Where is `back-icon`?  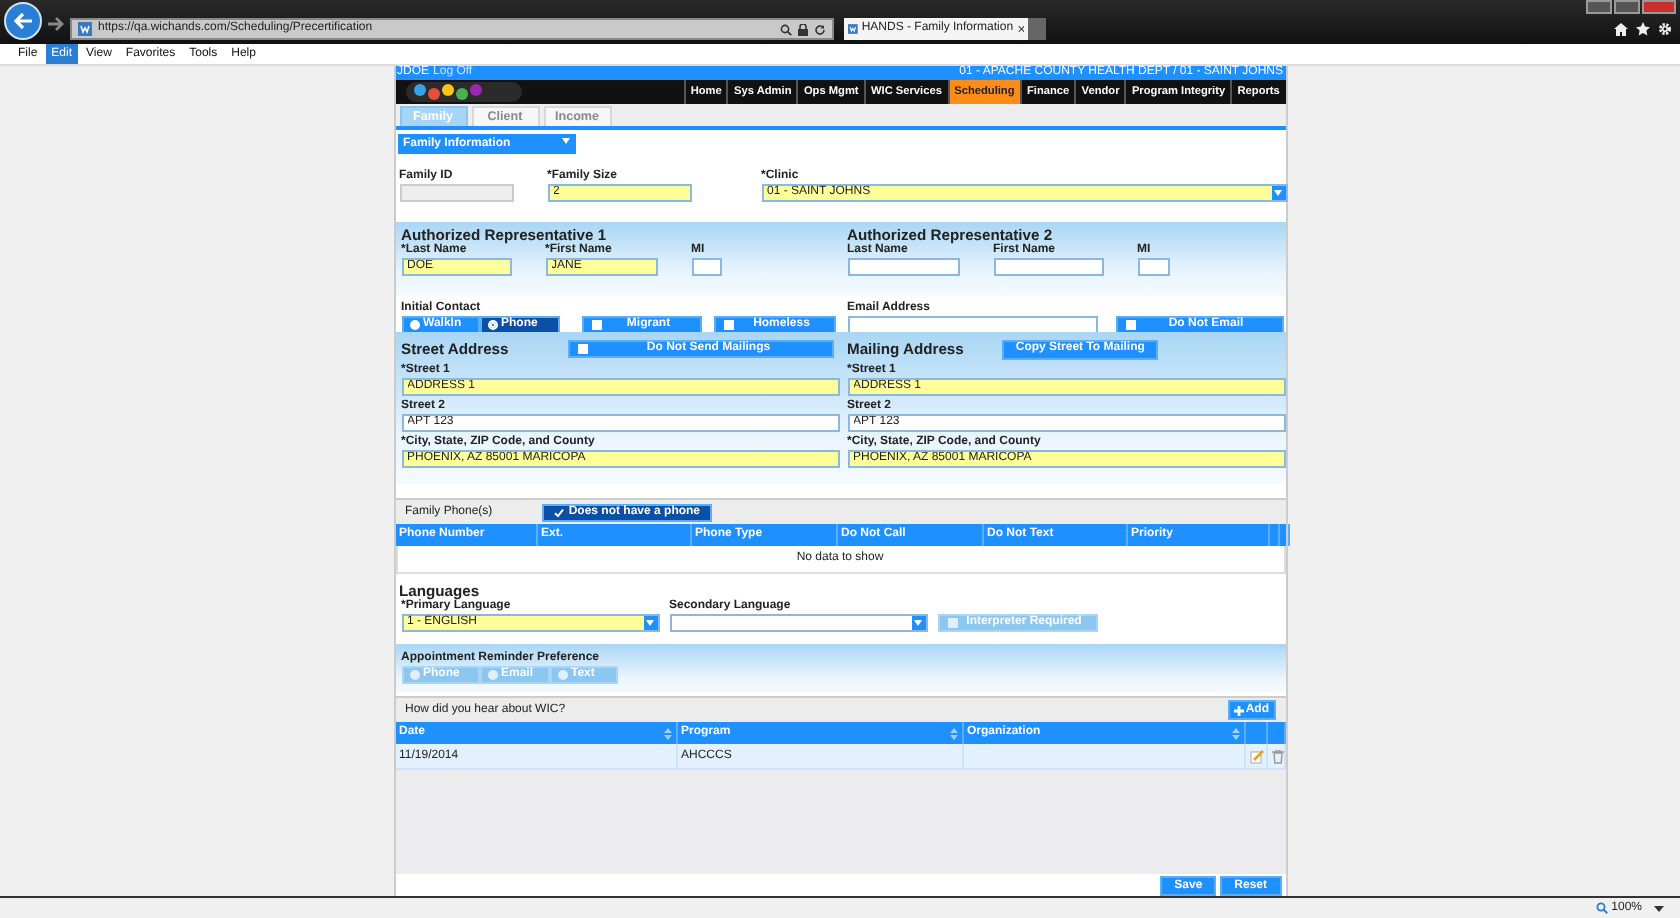
back-icon is located at coordinates (23, 21).